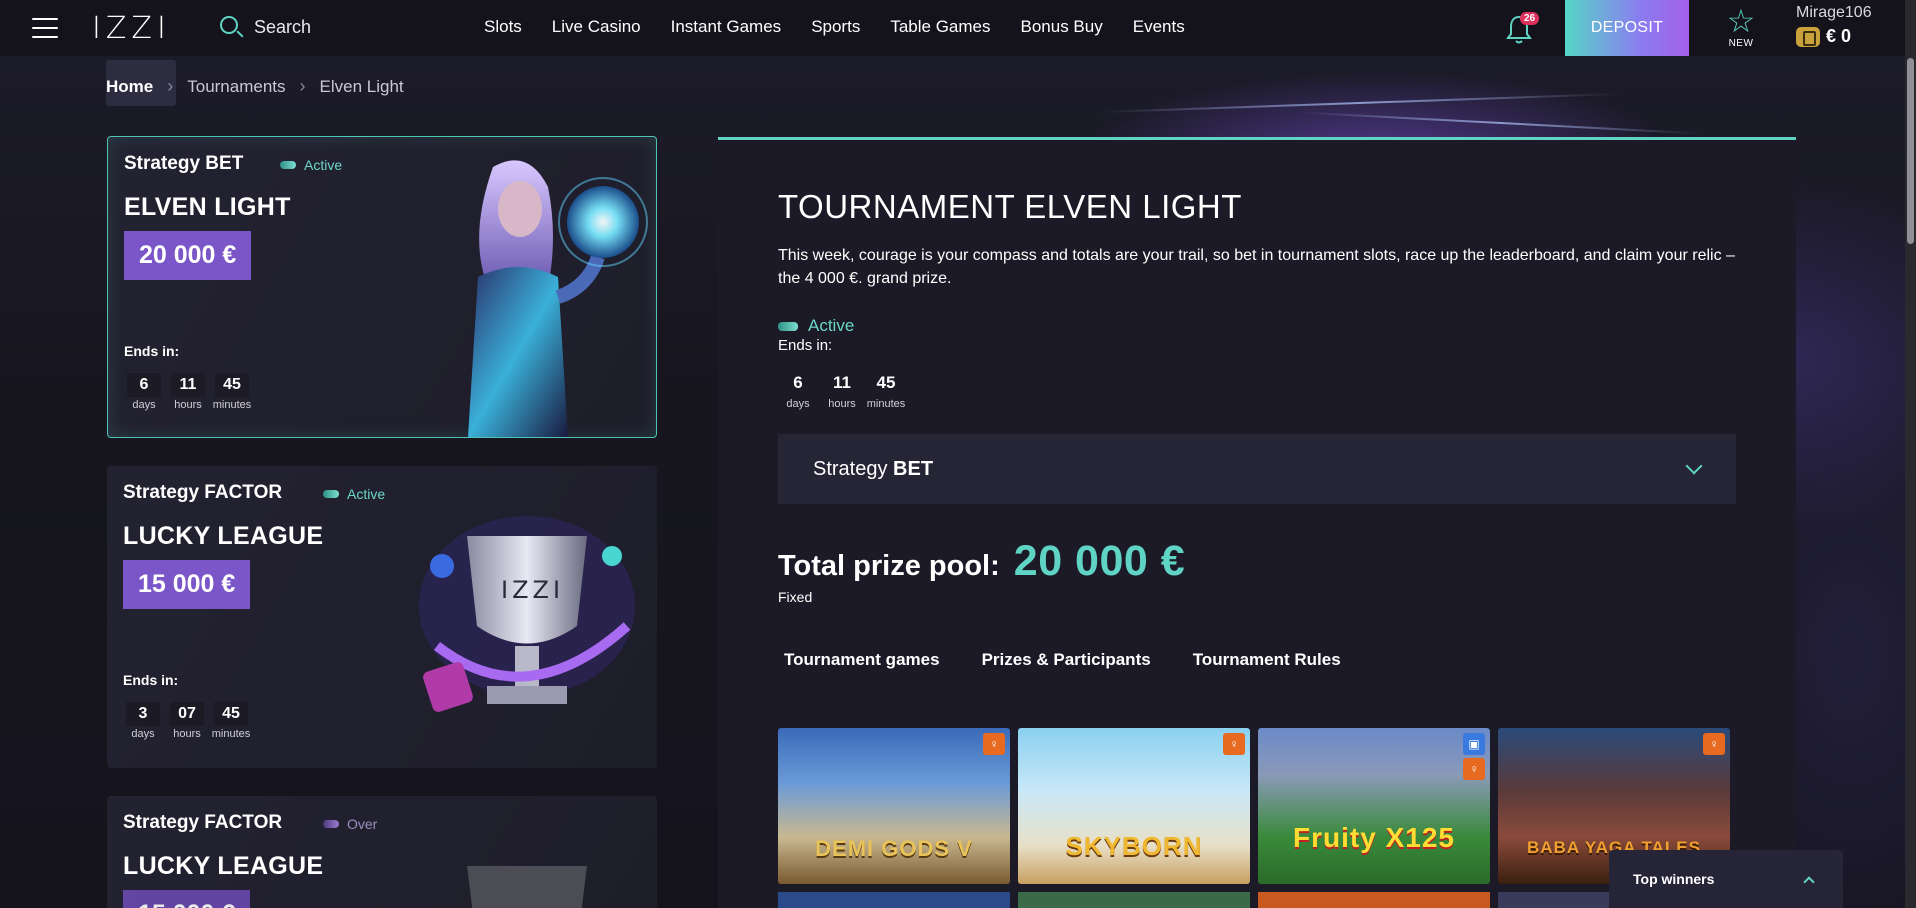 The image size is (1916, 908). I want to click on prize-pool-value: 20 000 €, so click(1099, 561).